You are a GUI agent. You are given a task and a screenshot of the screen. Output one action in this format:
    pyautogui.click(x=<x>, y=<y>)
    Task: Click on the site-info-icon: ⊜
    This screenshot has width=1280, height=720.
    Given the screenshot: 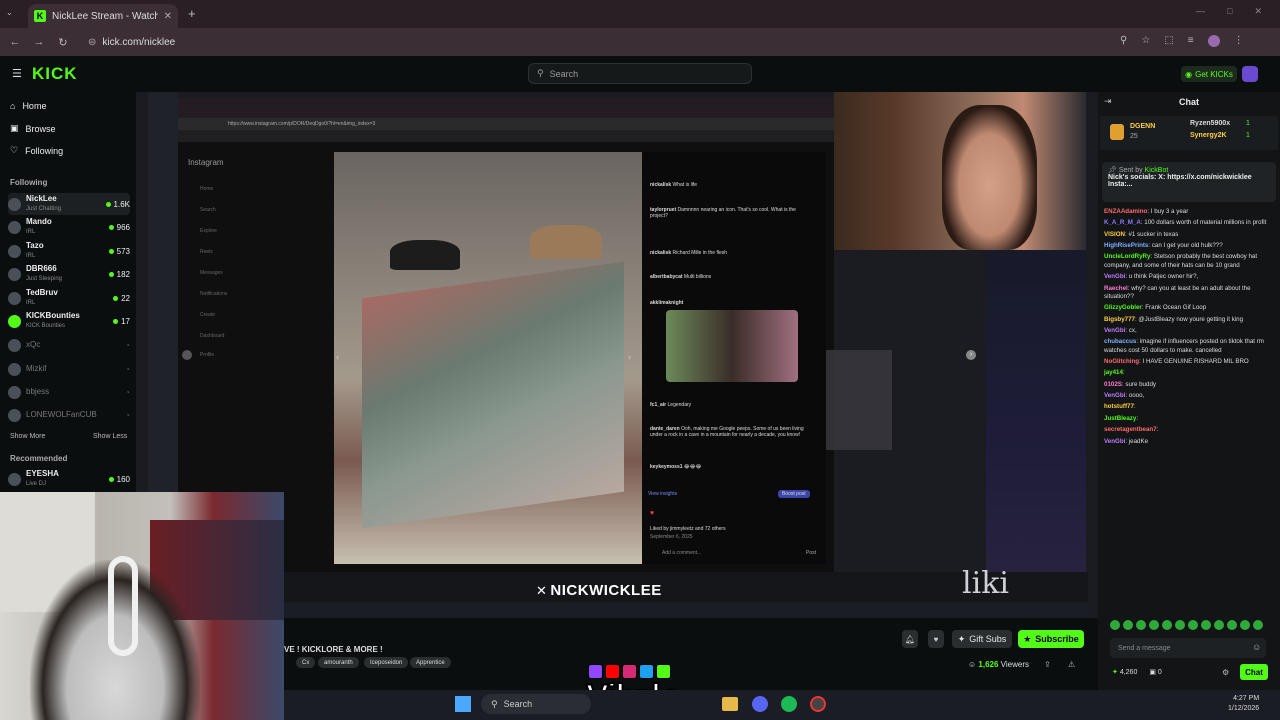 What is the action you would take?
    pyautogui.click(x=92, y=42)
    